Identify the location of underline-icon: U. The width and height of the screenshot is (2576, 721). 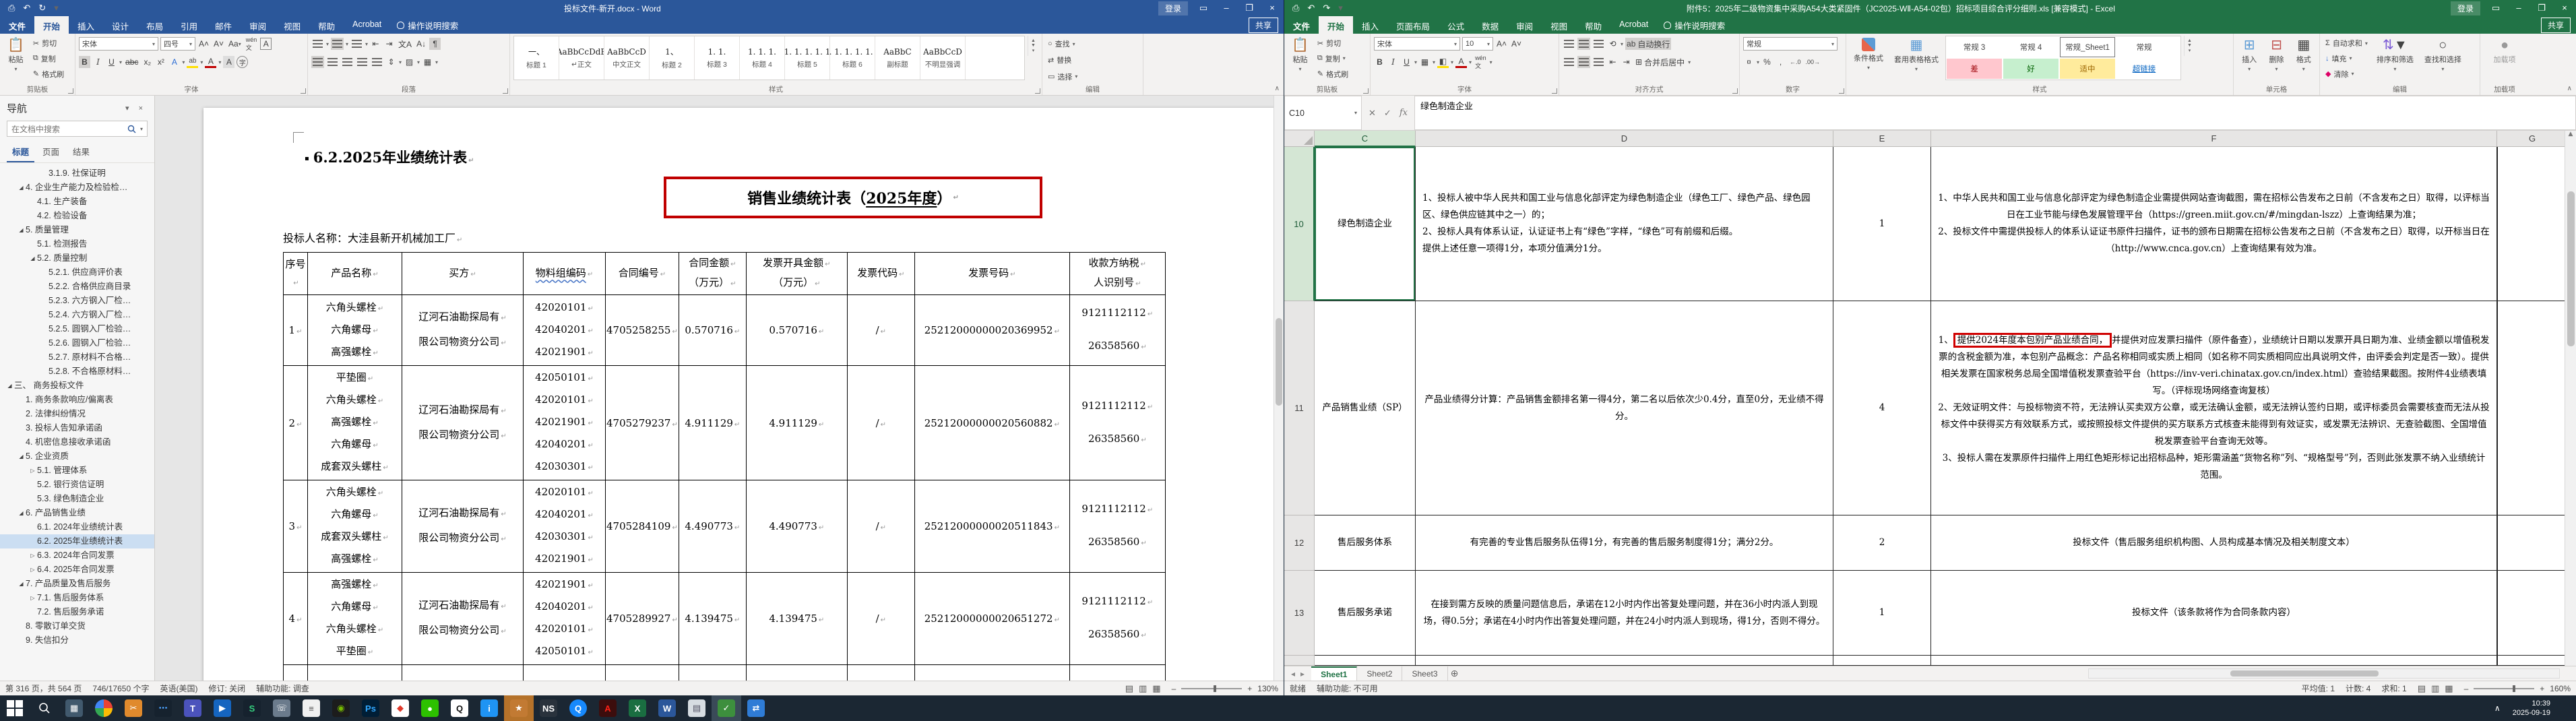
(111, 62).